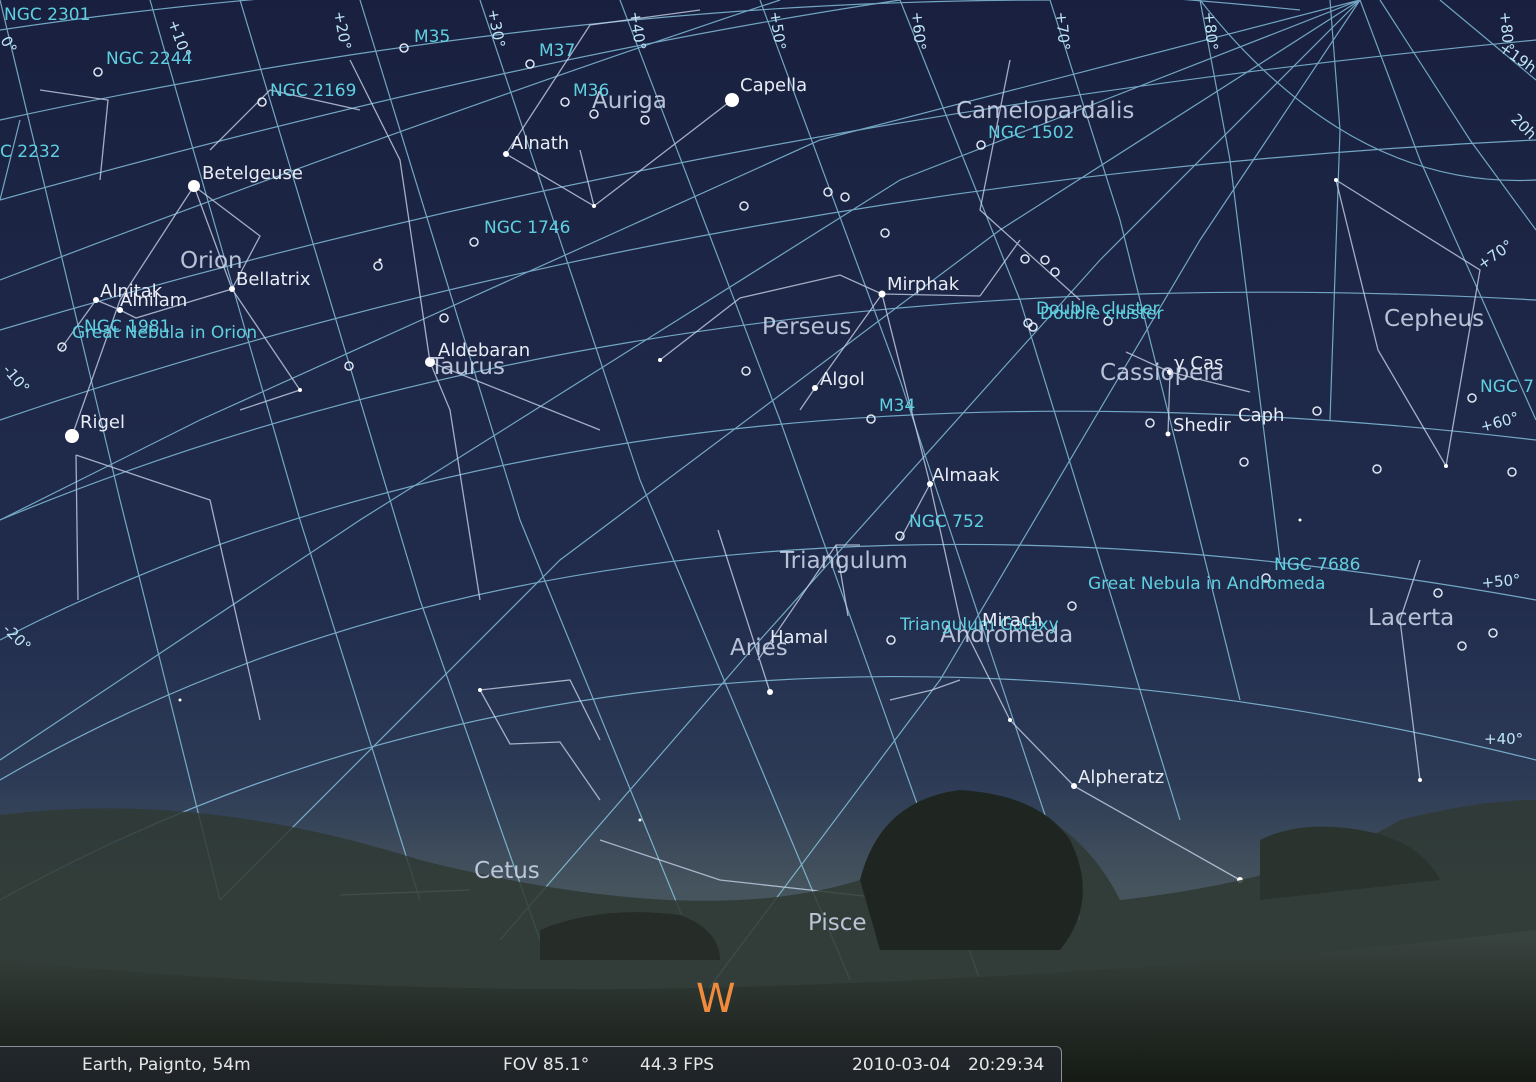 The width and height of the screenshot is (1536, 1082). What do you see at coordinates (1045, 111) in the screenshot?
I see `constellation-camelopardalis: Camelopardalis` at bounding box center [1045, 111].